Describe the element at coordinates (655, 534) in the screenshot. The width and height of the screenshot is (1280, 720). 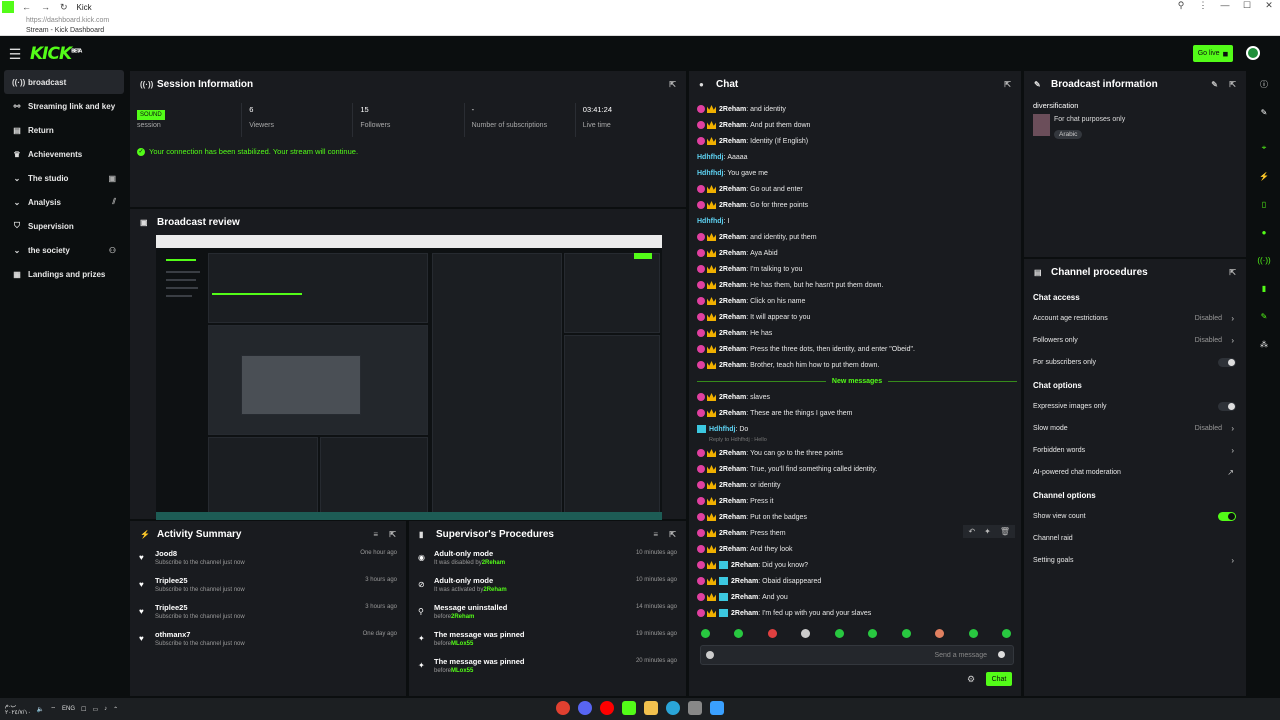
I see `filter-icon: ≡` at that location.